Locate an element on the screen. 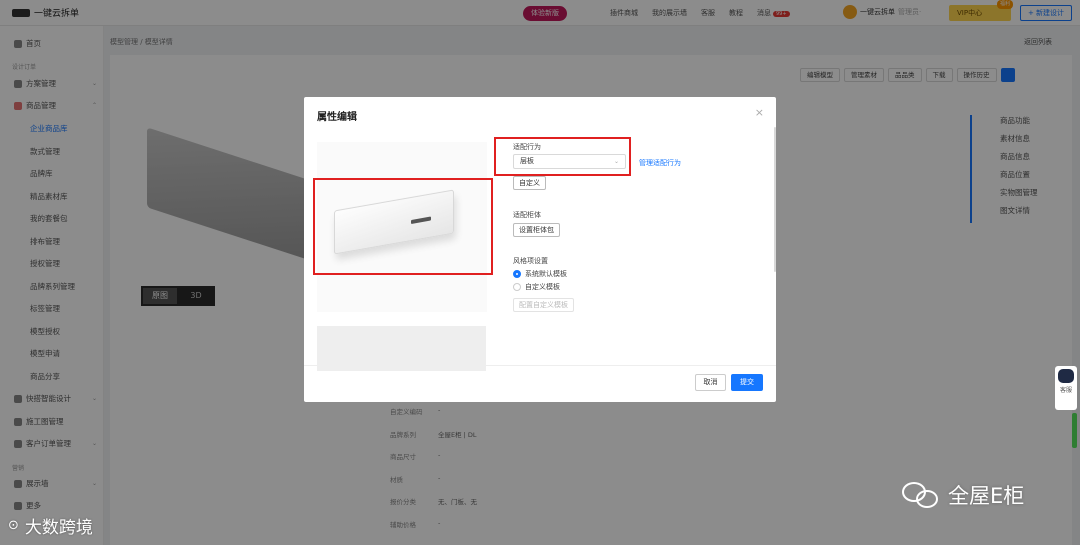  wechat-icon is located at coordinates (921, 495).